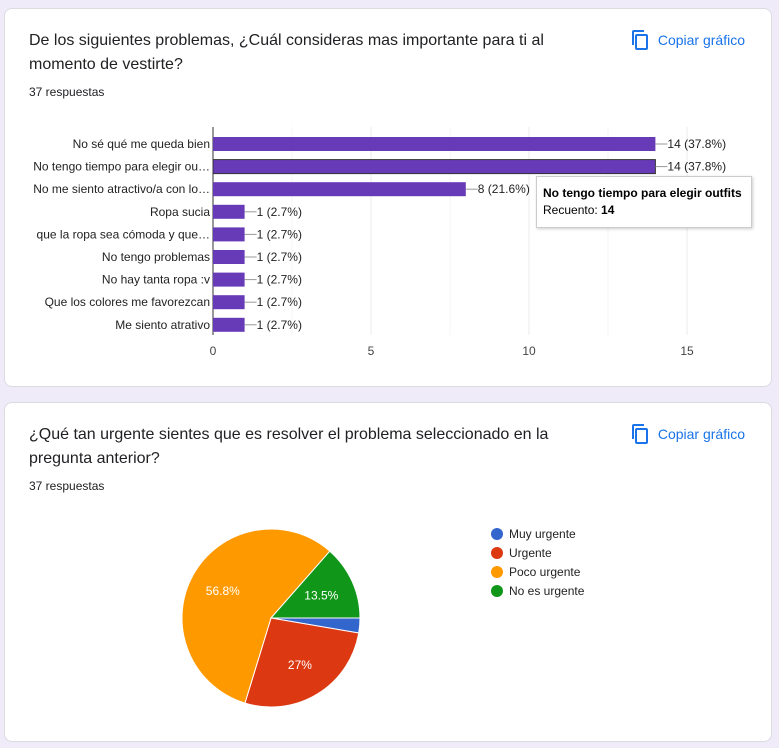 The width and height of the screenshot is (779, 748). I want to click on x-tick-label: 15, so click(687, 351).